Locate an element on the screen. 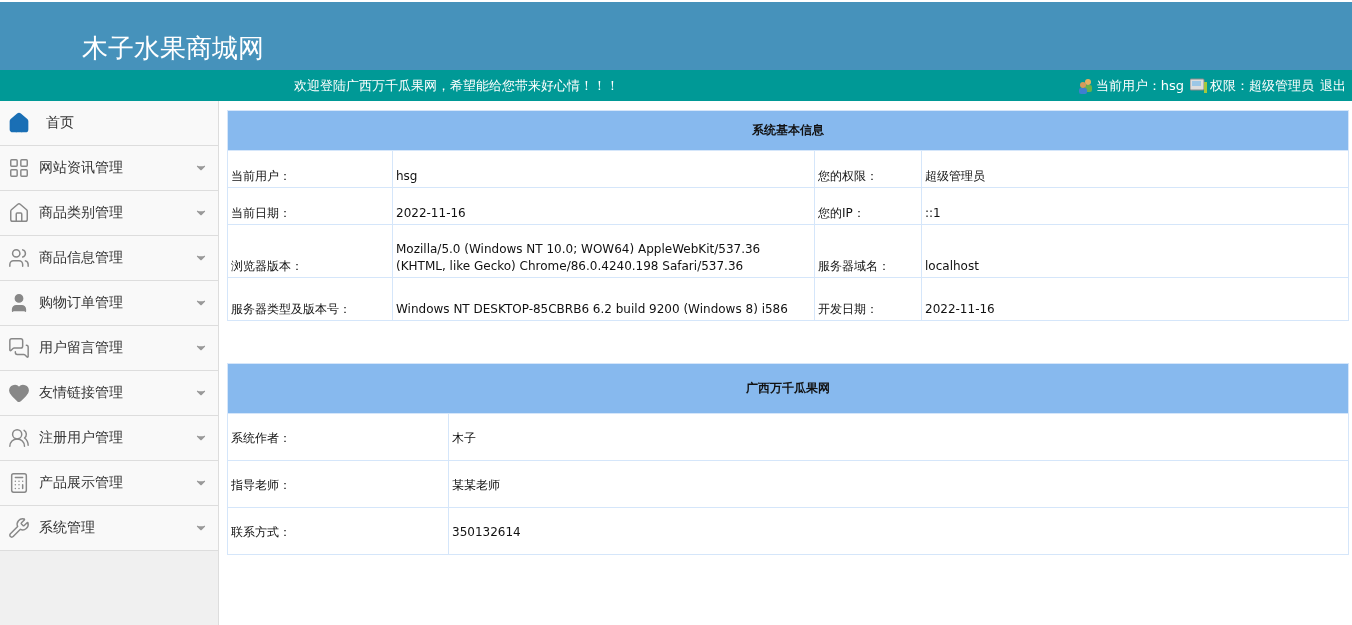 The image size is (1352, 625). grid-icon is located at coordinates (19, 168).